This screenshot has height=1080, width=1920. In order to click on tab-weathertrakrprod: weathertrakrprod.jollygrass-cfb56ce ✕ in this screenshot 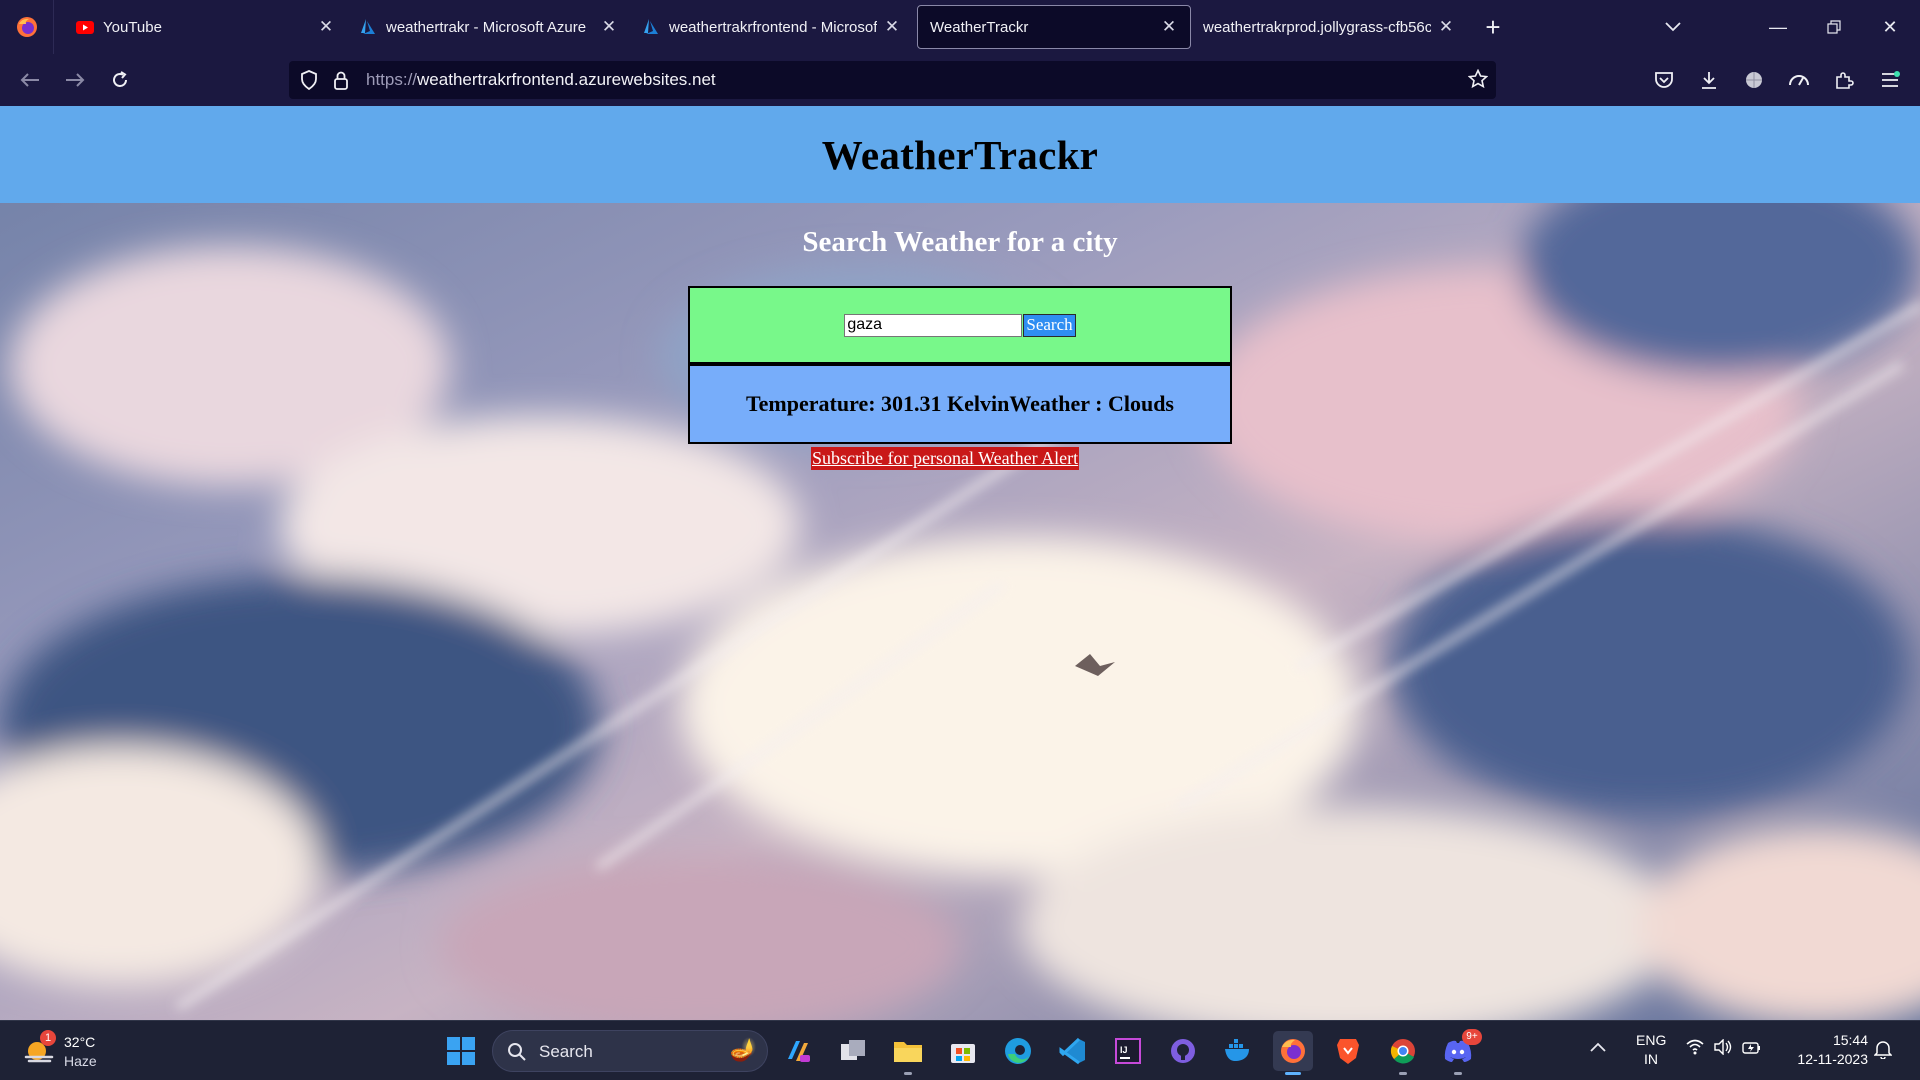, I will do `click(1329, 27)`.